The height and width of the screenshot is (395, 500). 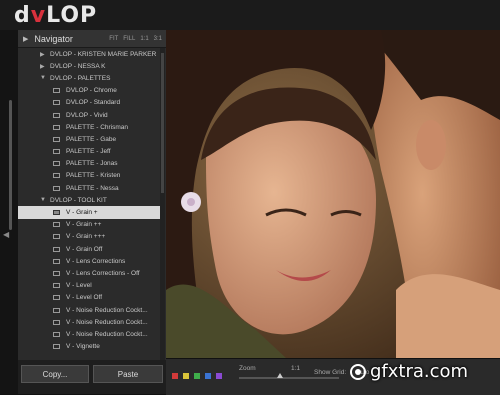 What do you see at coordinates (96, 261) in the screenshot?
I see `preset-label: V - Lens Corrections` at bounding box center [96, 261].